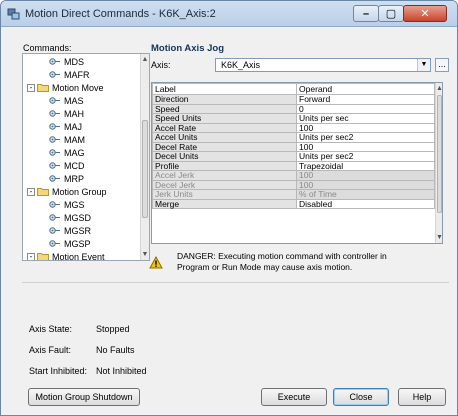 This screenshot has width=458, height=416. Describe the element at coordinates (78, 88) in the screenshot. I see `tree-item-label: Motion Move` at that location.